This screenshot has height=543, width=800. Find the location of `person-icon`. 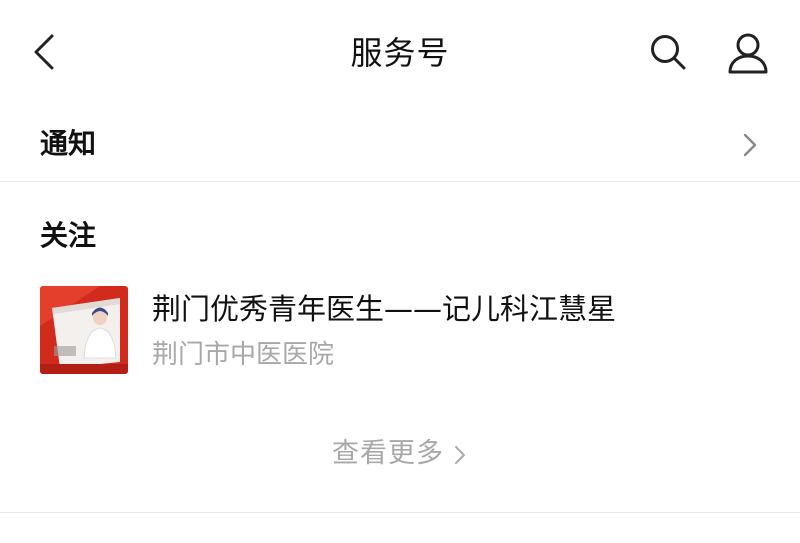

person-icon is located at coordinates (748, 53).